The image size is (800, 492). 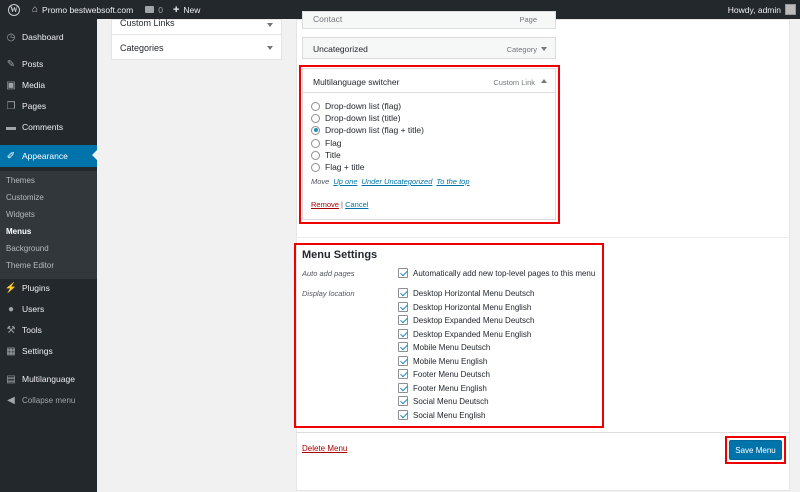 I want to click on sidebar-item-label: Users, so click(x=33, y=309).